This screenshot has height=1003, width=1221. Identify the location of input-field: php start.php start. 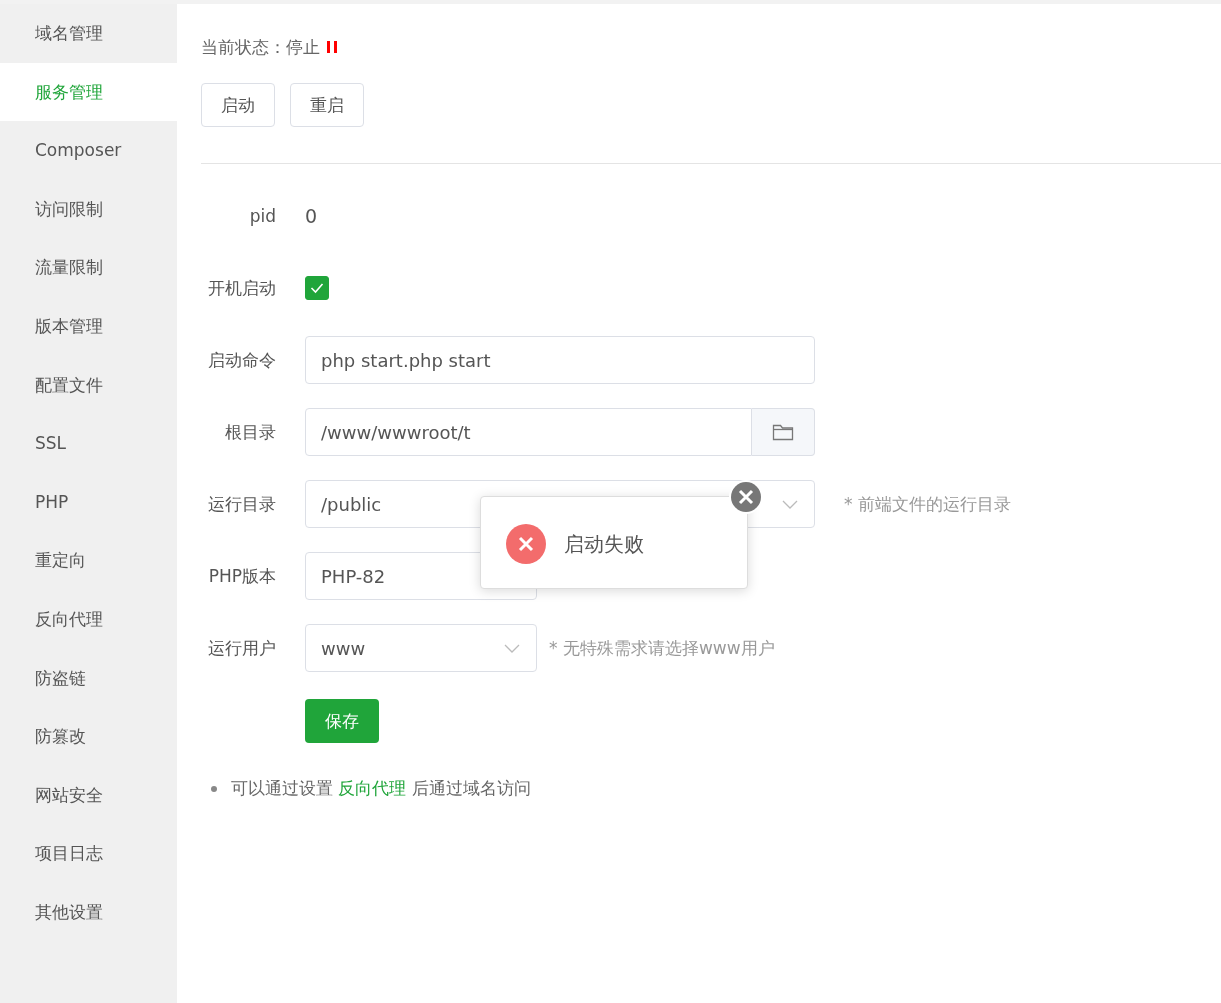
(560, 360).